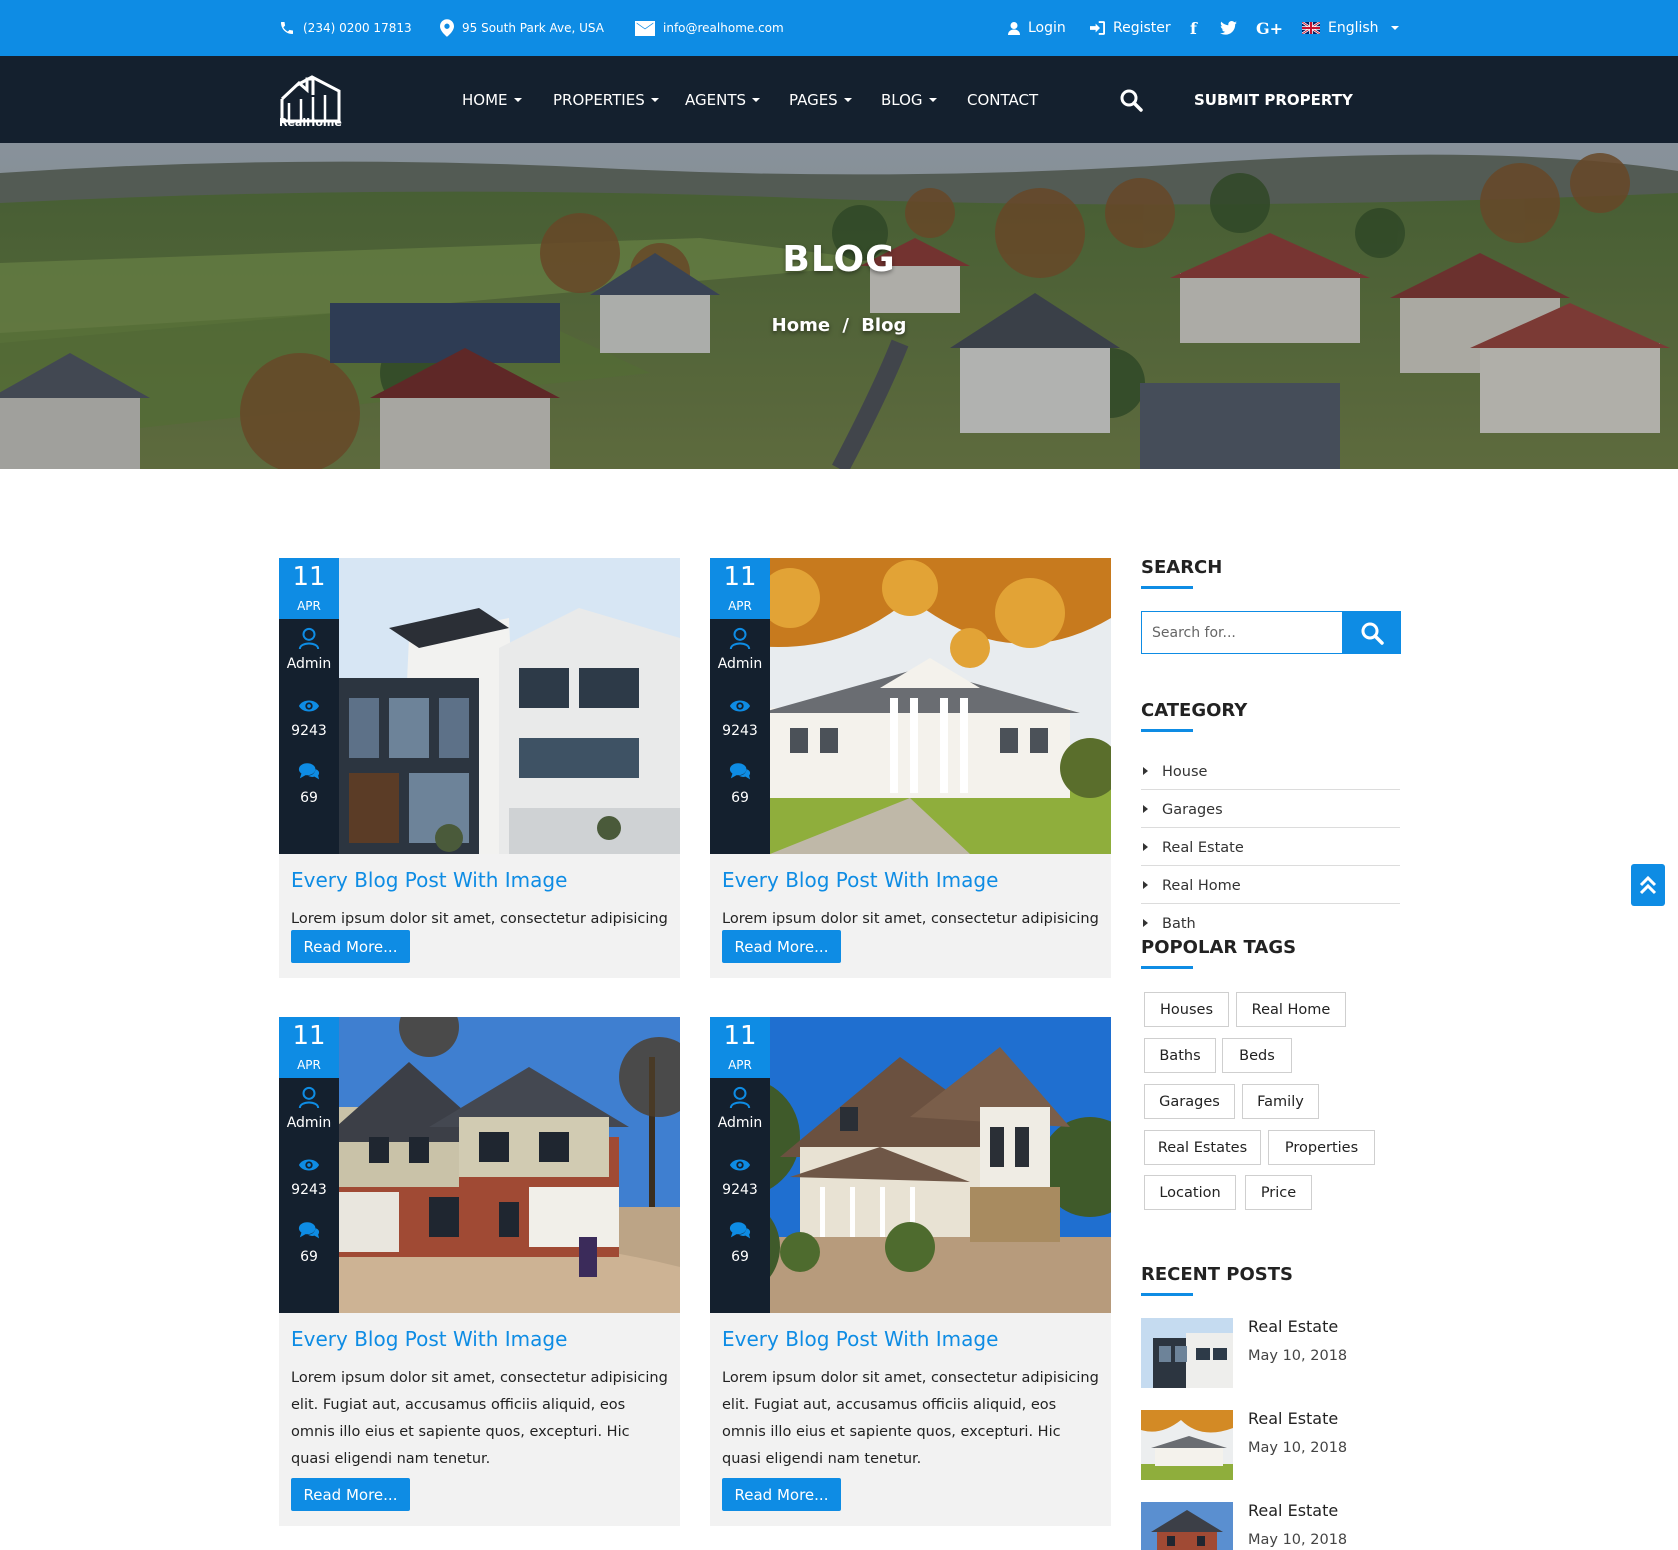 This screenshot has height=1550, width=1678. What do you see at coordinates (740, 1165) in the screenshot?
I see `post-meta-column: 11 APR Admin 9243 69` at bounding box center [740, 1165].